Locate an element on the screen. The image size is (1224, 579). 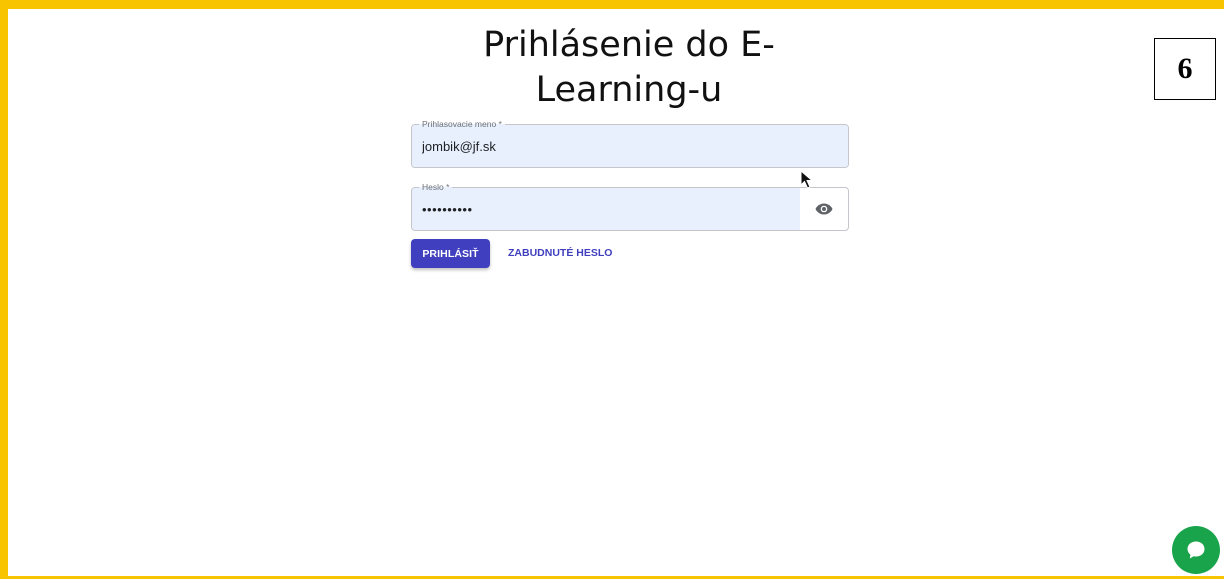
chat-button is located at coordinates (1196, 550).